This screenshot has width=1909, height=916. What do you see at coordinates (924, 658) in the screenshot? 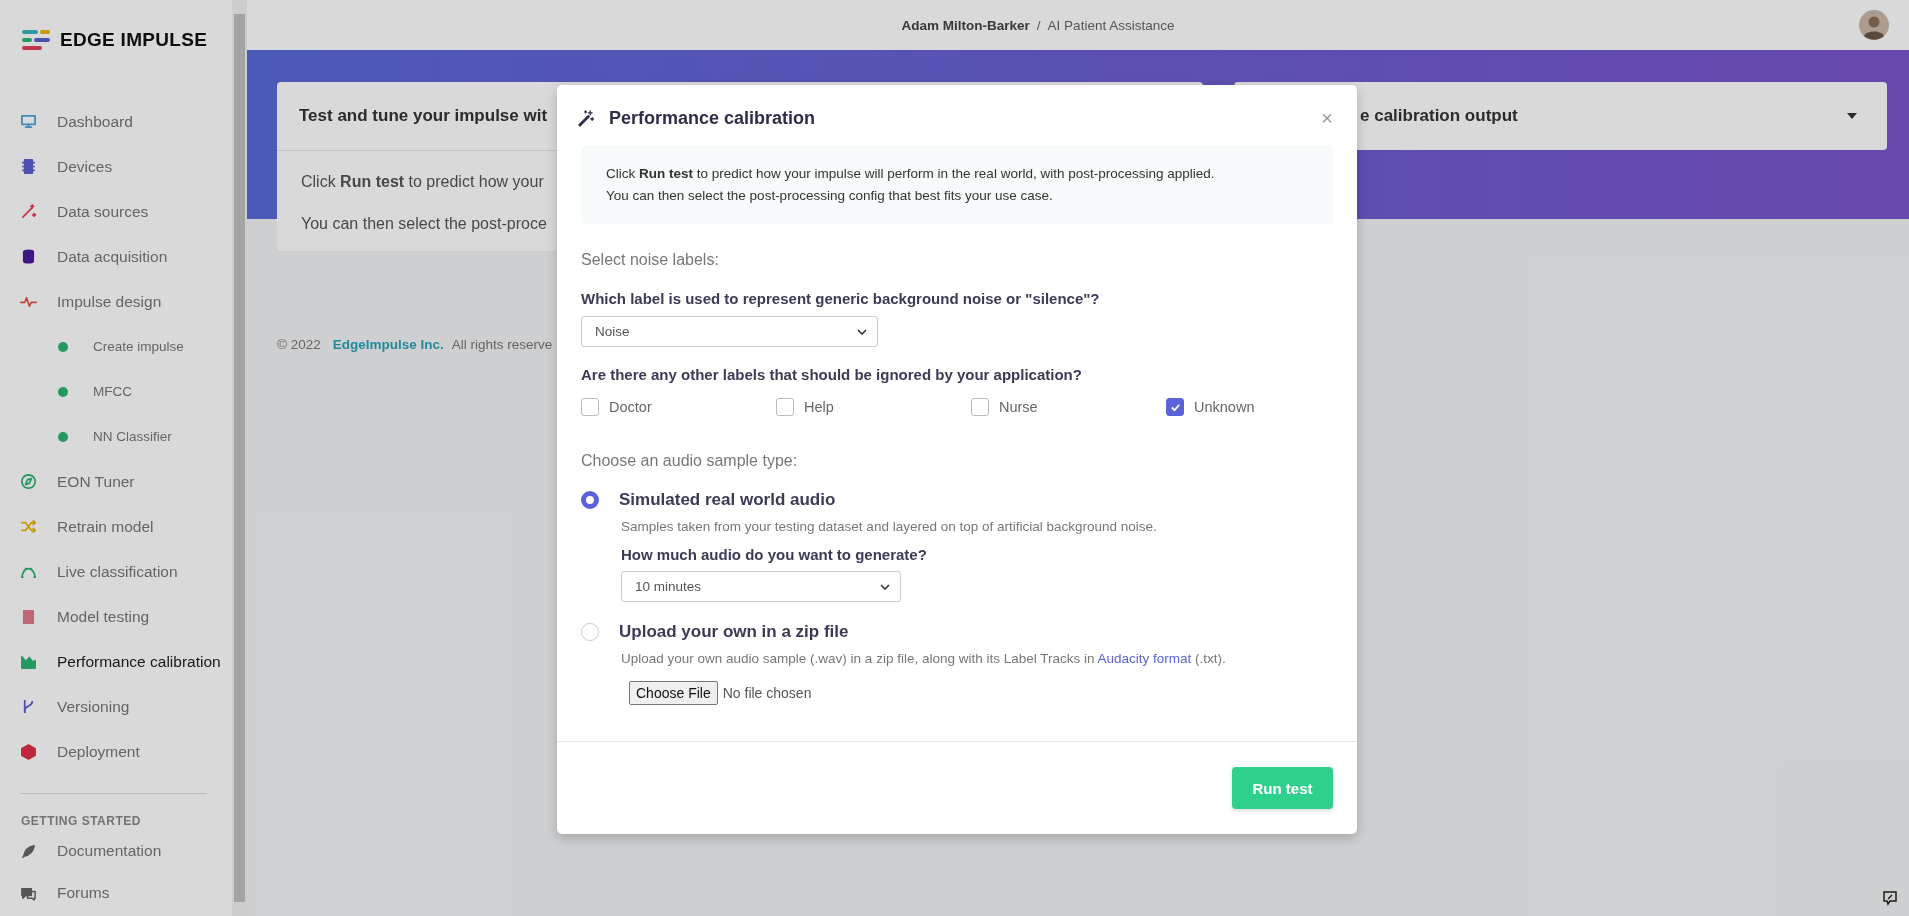
I see `option-description: Upload your own audio sample (.wav) in a zip file, along with its Label Tracks in Audacity format (.txt).` at bounding box center [924, 658].